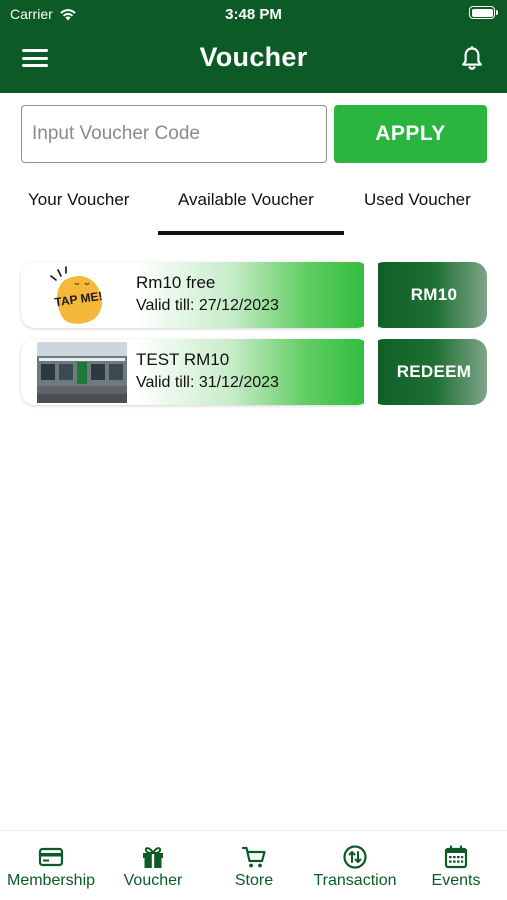  Describe the element at coordinates (410, 134) in the screenshot. I see `apply-button: APPLY` at that location.